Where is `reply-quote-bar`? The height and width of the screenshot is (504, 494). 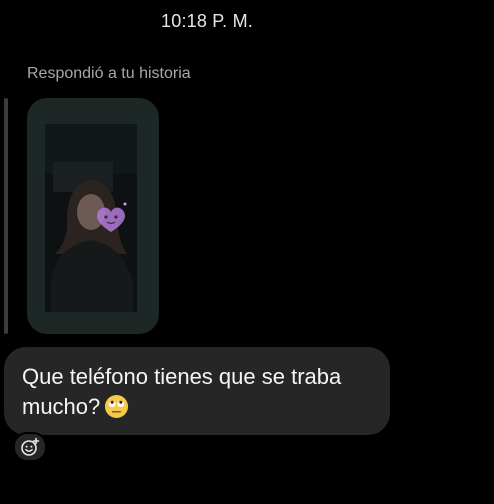
reply-quote-bar is located at coordinates (6, 216).